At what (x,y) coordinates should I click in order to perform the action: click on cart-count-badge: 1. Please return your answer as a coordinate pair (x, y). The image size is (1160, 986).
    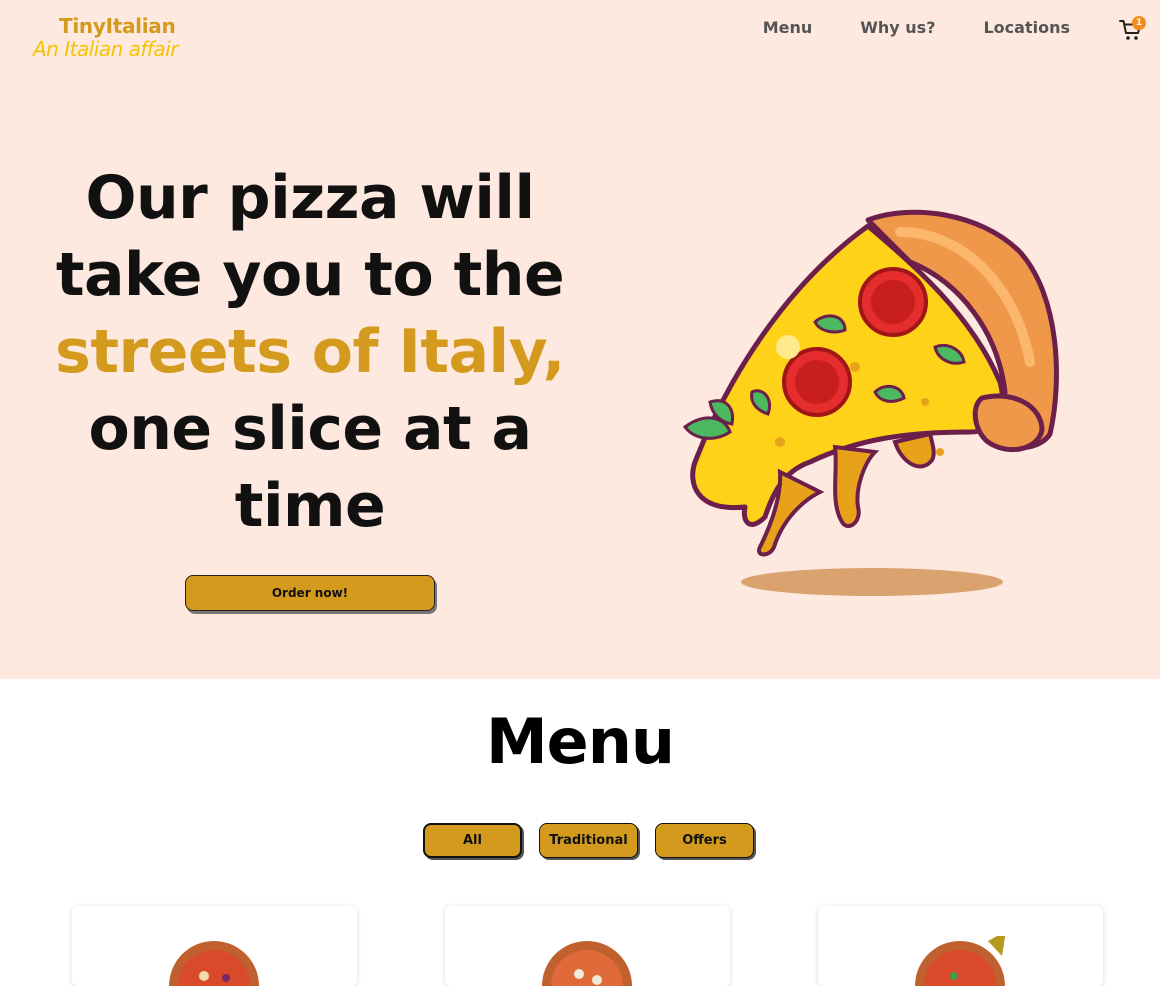
    Looking at the image, I should click on (1139, 23).